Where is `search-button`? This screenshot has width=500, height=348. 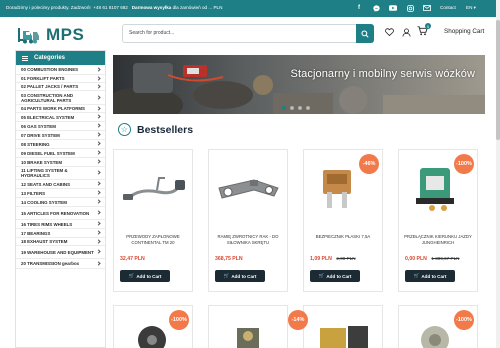 search-button is located at coordinates (365, 33).